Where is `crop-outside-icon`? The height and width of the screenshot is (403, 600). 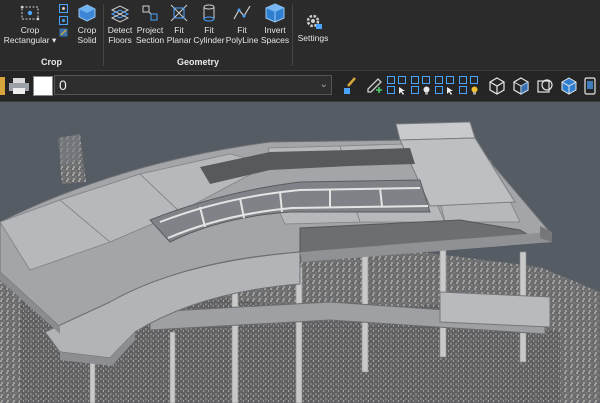 crop-outside-icon is located at coordinates (63, 20).